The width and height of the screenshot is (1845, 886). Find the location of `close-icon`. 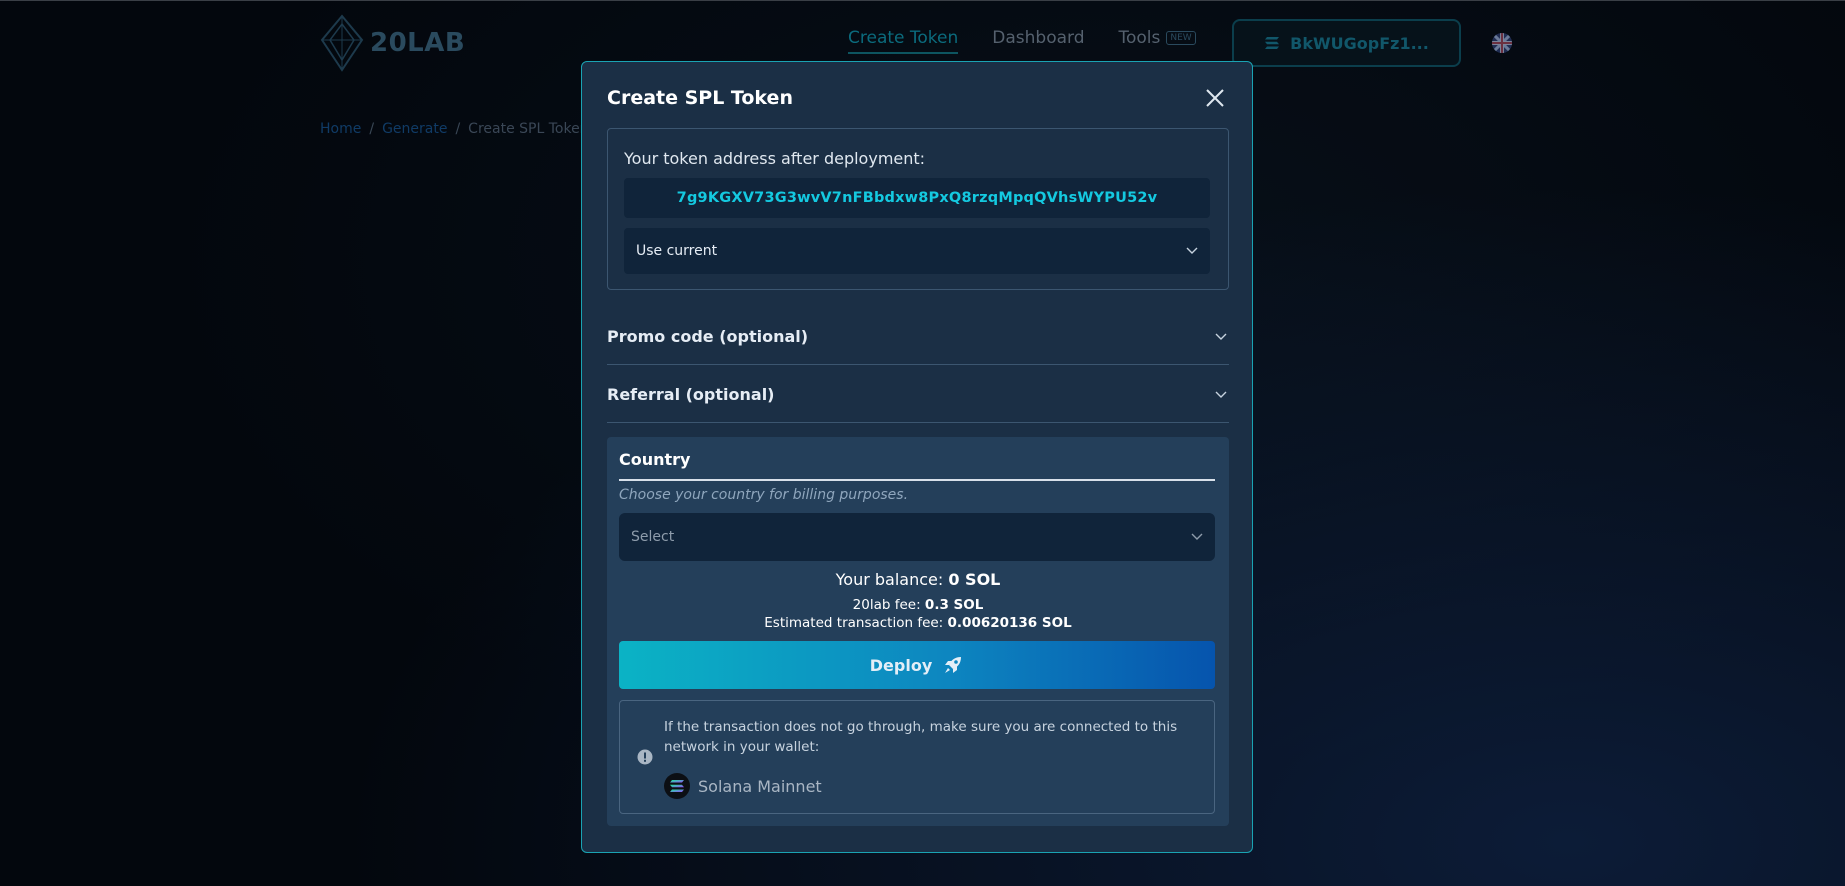

close-icon is located at coordinates (1215, 98).